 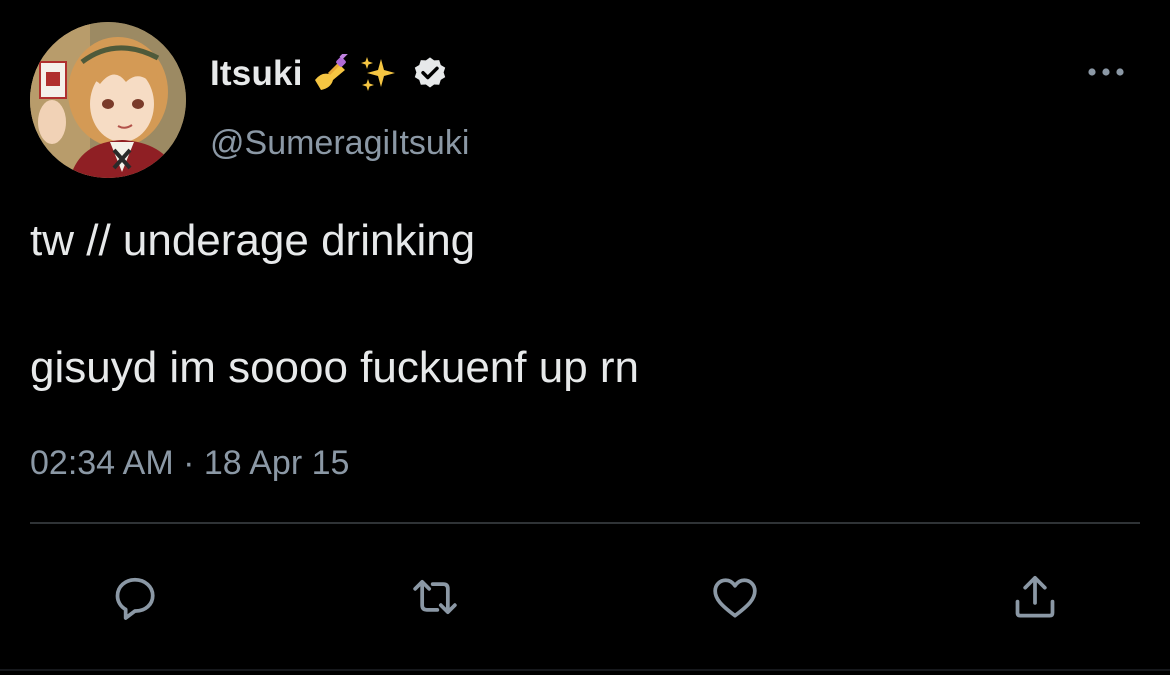 I want to click on verified-badge-icon, so click(x=430, y=74).